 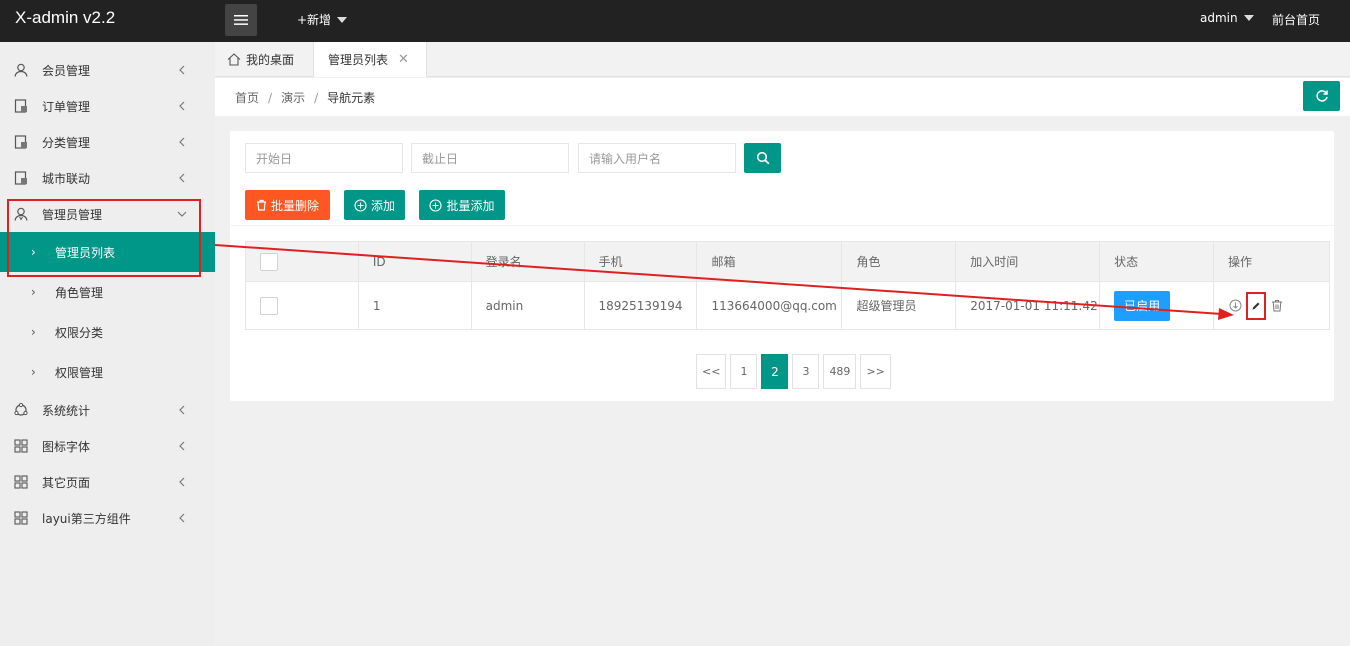 I want to click on cell-joined: 2017-01-01 11:11:42, so click(x=1028, y=305).